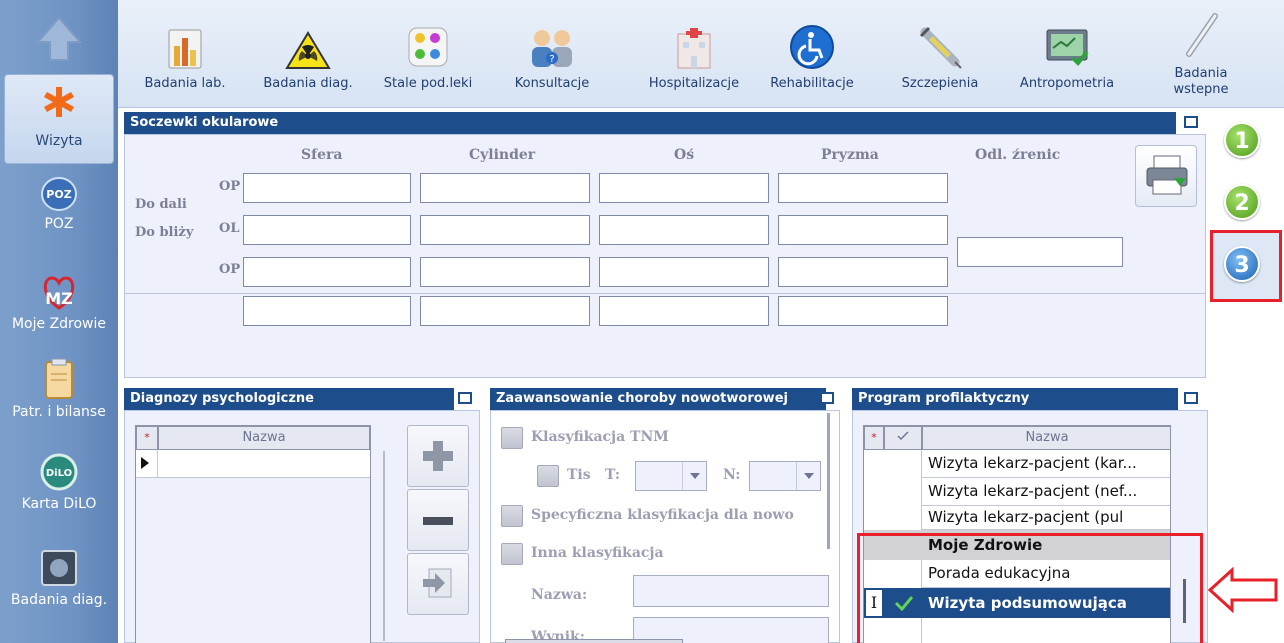 The width and height of the screenshot is (1284, 643). Describe the element at coordinates (1191, 122) in the screenshot. I see `lenses-maximize-button` at that location.